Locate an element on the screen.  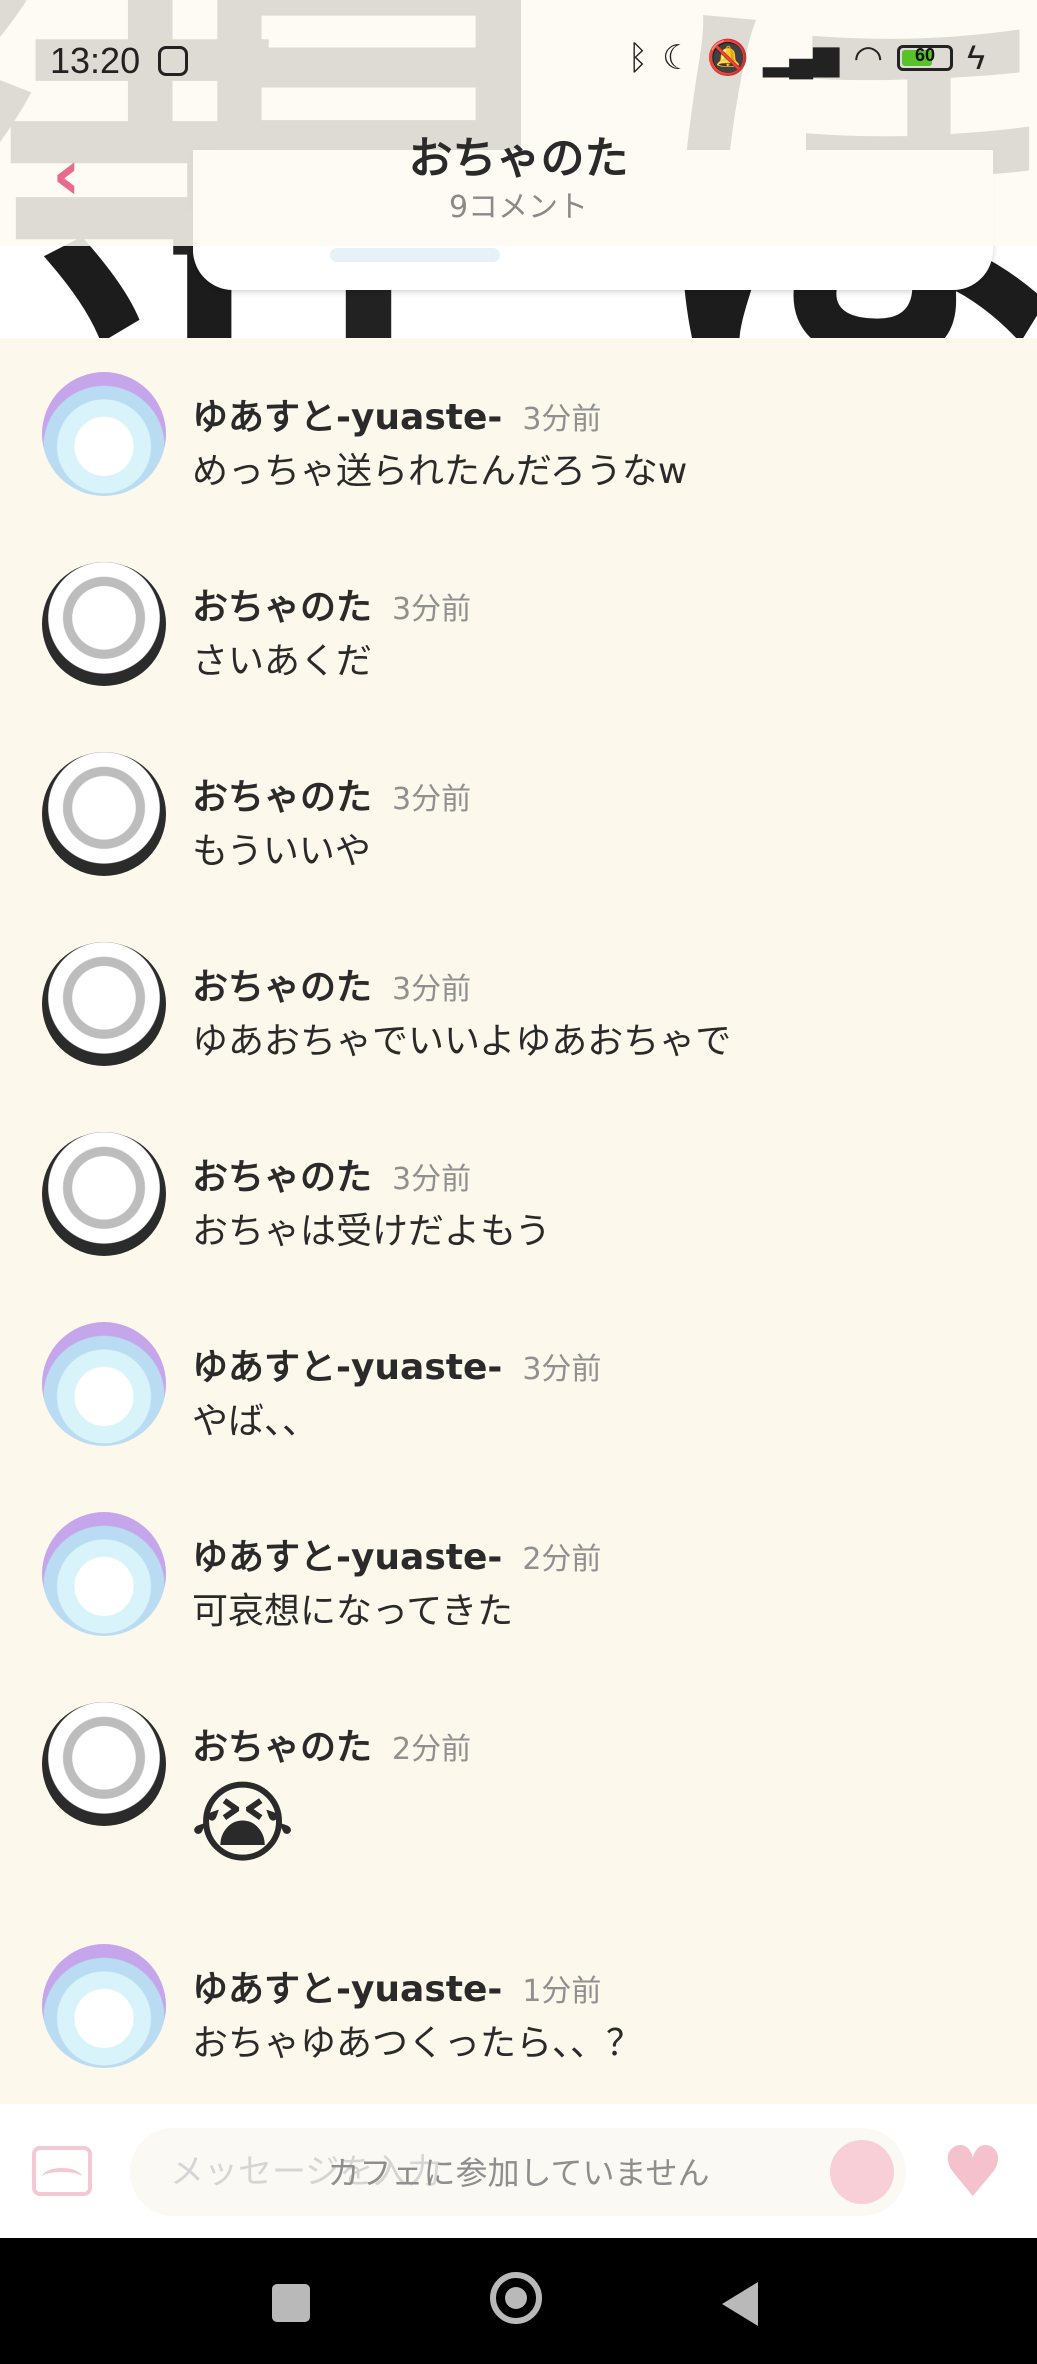
charging-icon: ϟ is located at coordinates (976, 57).